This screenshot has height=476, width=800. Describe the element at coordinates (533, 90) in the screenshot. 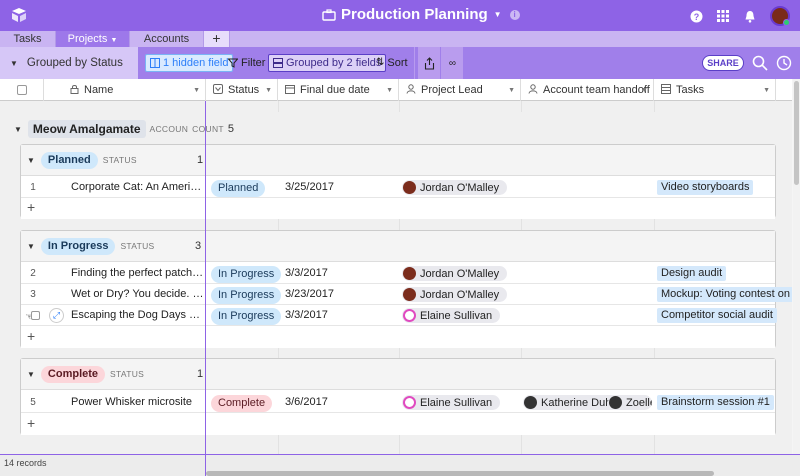

I see `user-icon` at that location.